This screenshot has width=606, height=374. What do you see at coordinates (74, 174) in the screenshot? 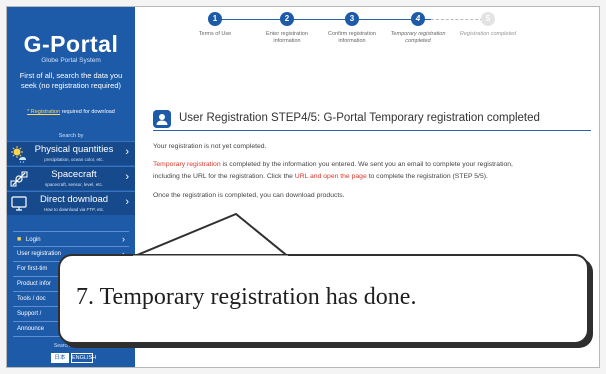
I see `category-title: Spacecraft` at bounding box center [74, 174].